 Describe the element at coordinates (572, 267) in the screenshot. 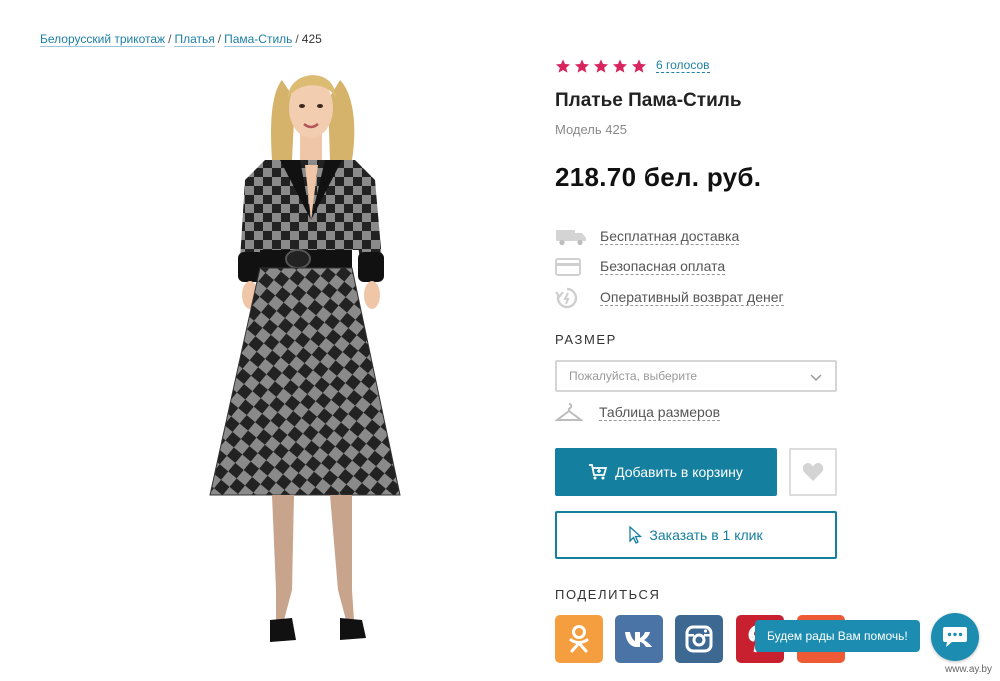

I see `card-icon` at that location.